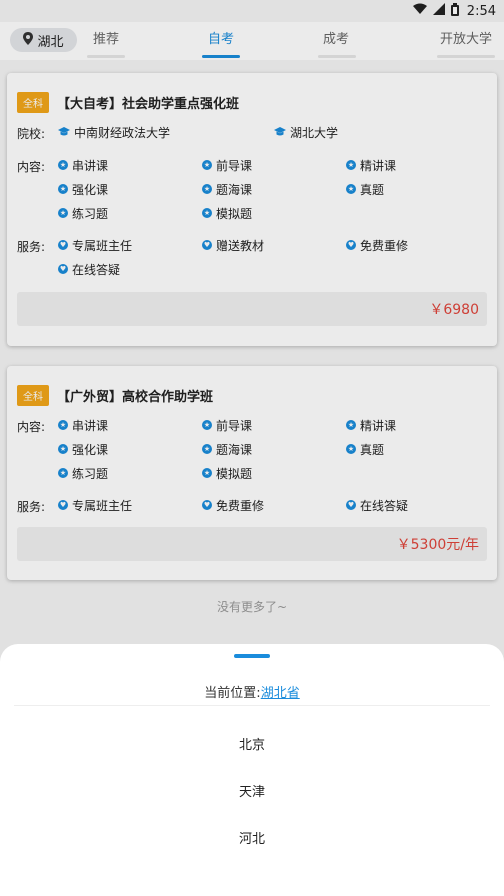 Image resolution: width=504 pixels, height=896 pixels. Describe the element at coordinates (252, 743) in the screenshot. I see `city-option: 北京` at that location.